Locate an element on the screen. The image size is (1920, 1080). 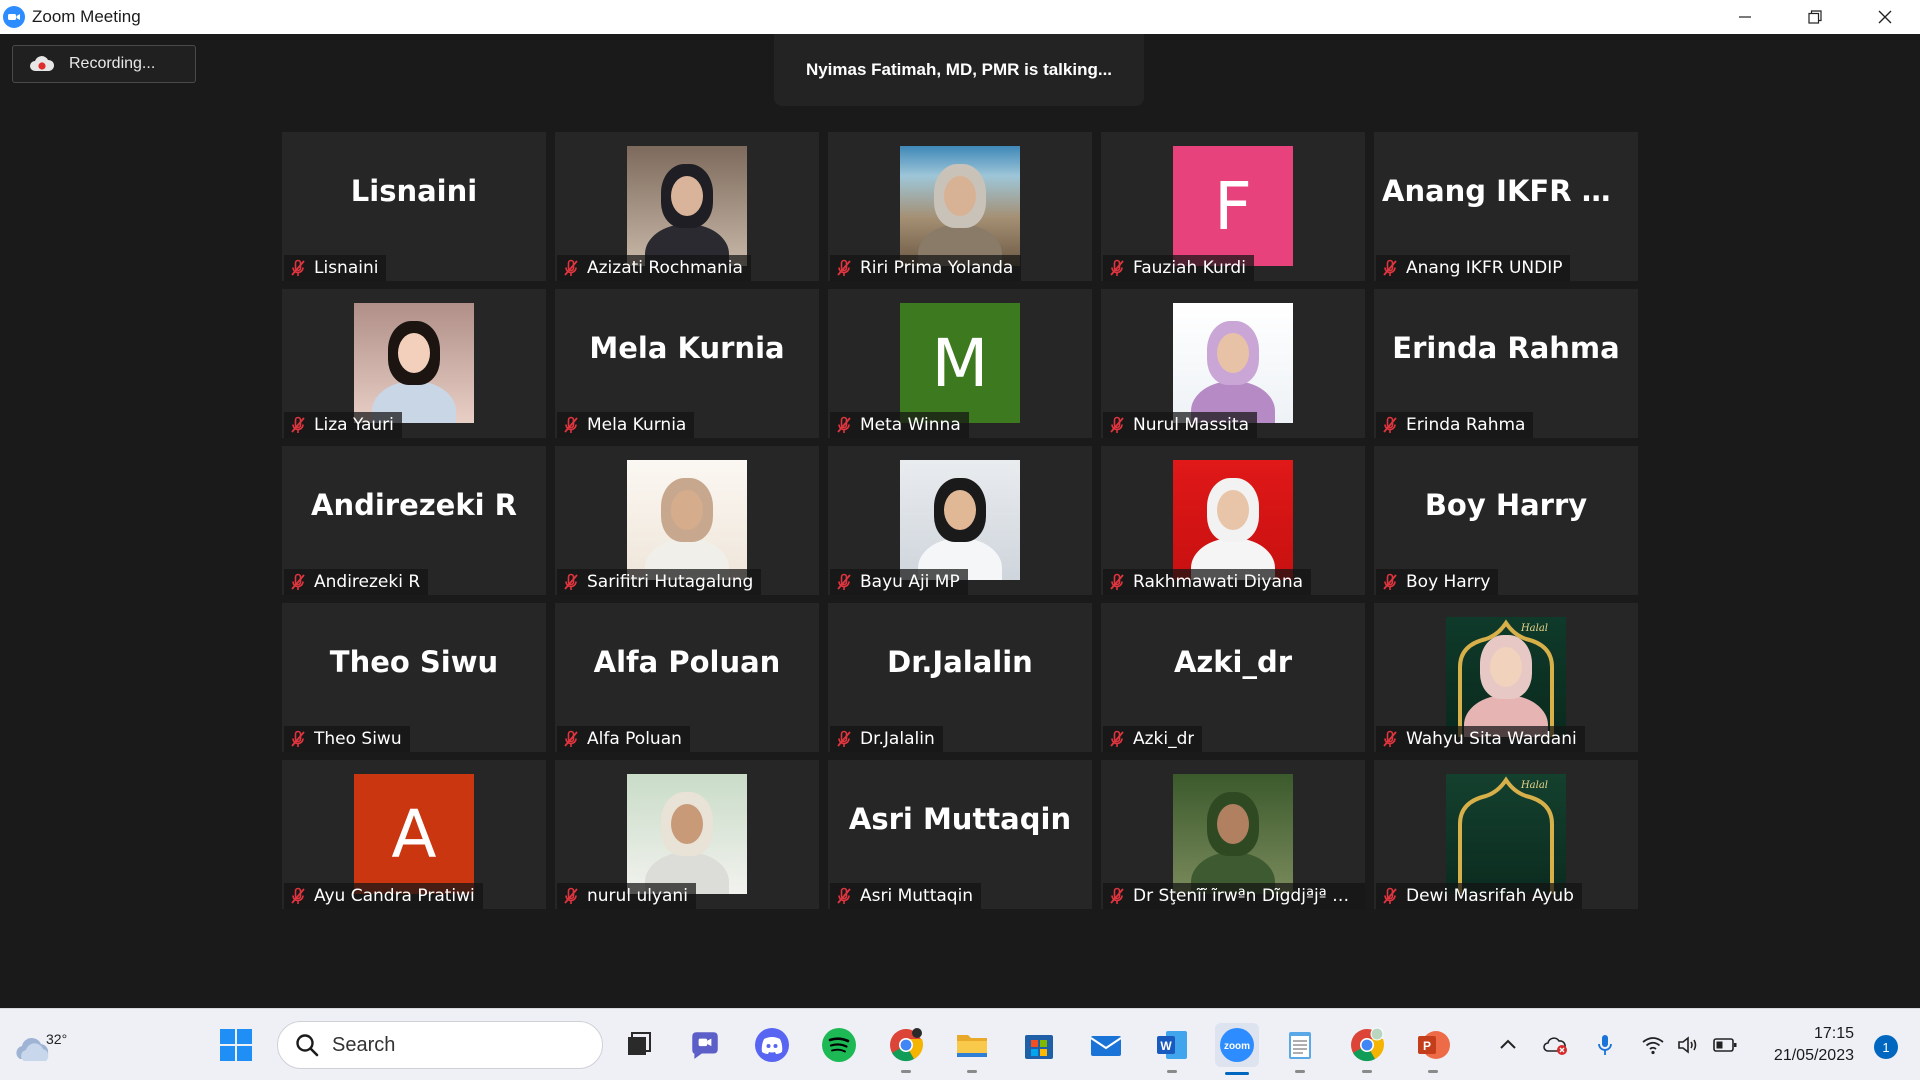
microphone-icon is located at coordinates (1605, 1045).